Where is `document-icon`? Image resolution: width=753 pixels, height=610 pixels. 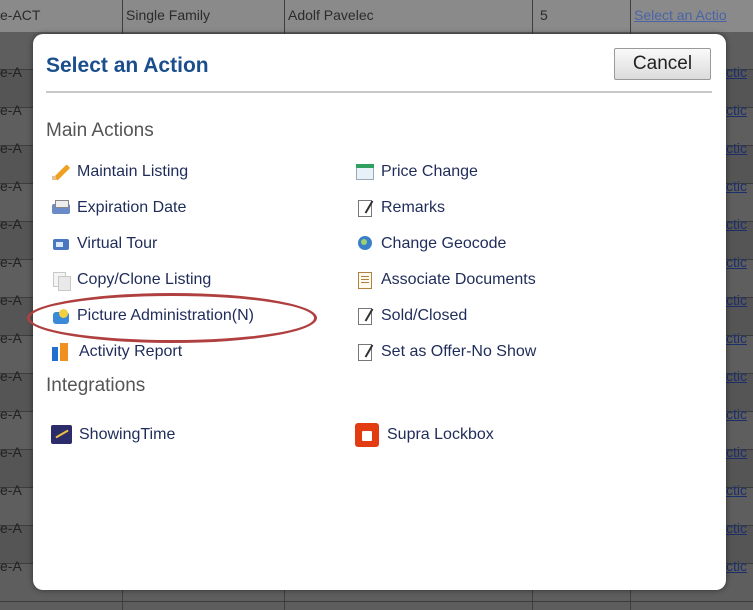 document-icon is located at coordinates (365, 280).